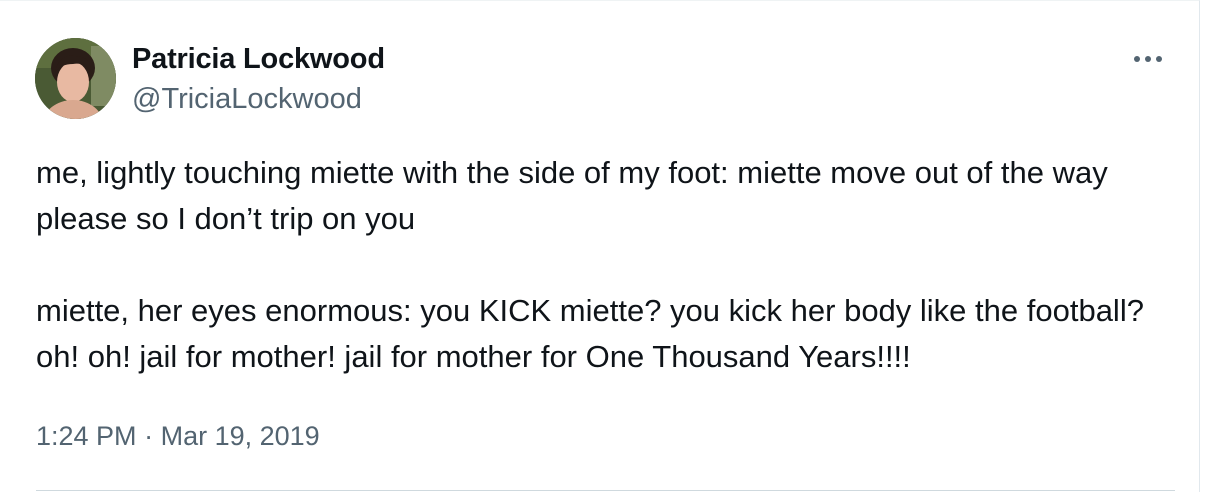 This screenshot has height=492, width=1206. I want to click on author-avatar, so click(75, 78).